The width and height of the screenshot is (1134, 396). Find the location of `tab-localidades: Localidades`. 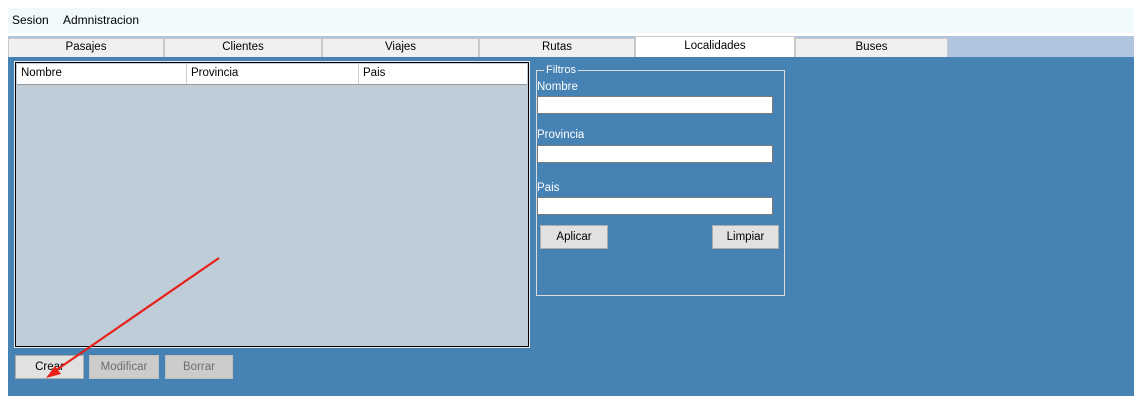

tab-localidades: Localidades is located at coordinates (715, 46).